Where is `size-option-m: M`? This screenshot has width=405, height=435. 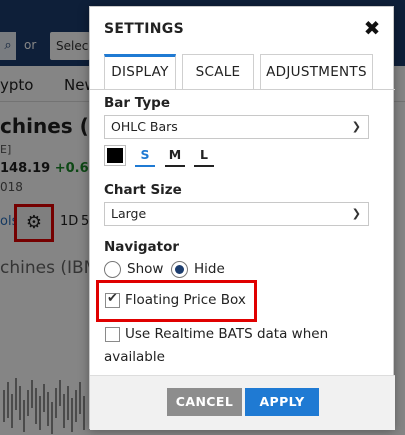 size-option-m: M is located at coordinates (175, 156).